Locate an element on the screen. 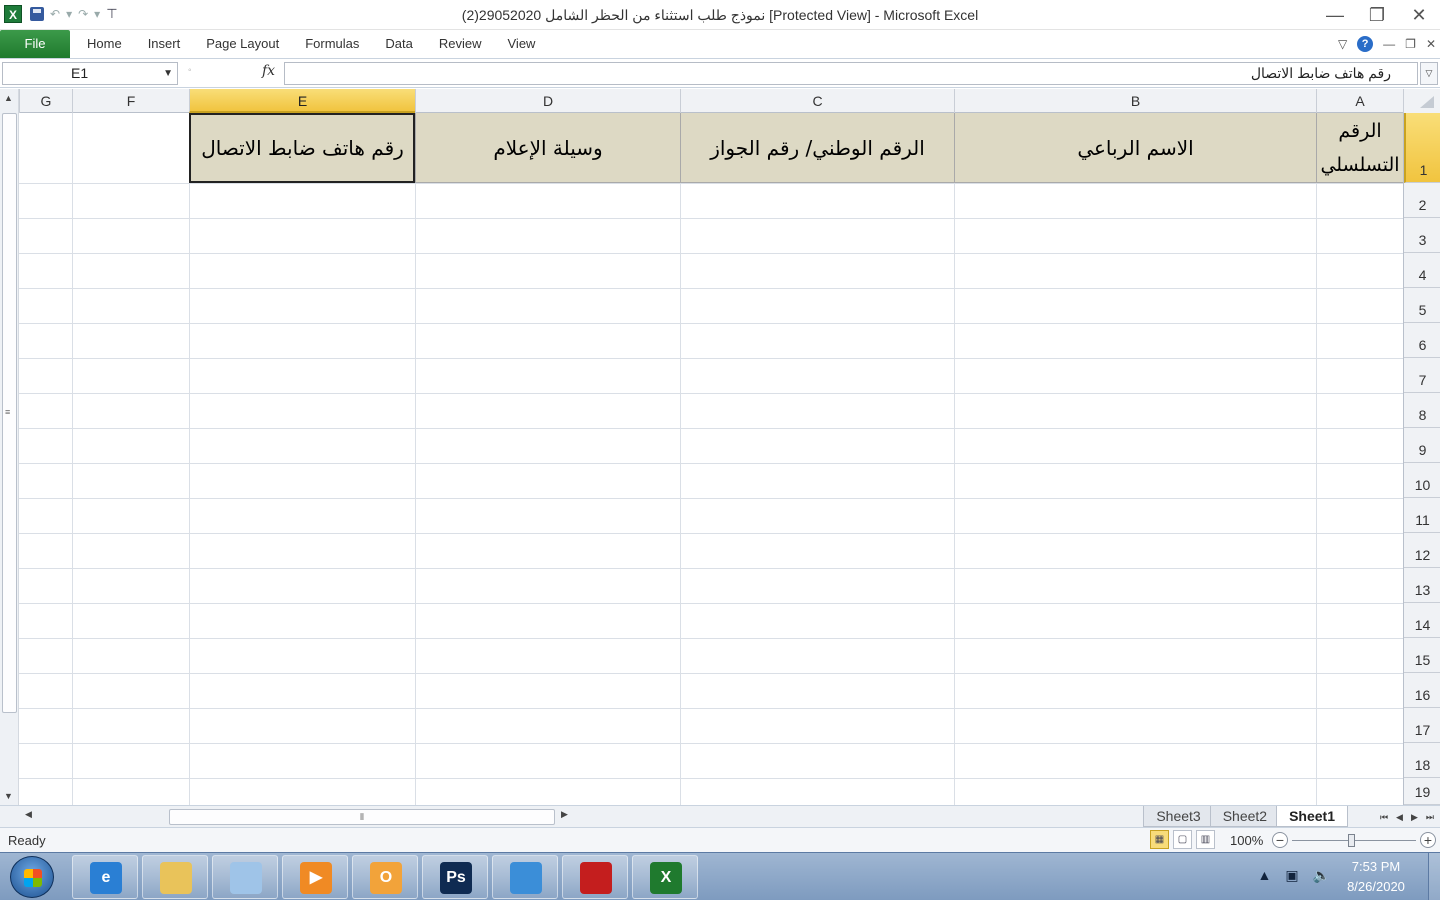 The width and height of the screenshot is (1440, 900). ribbon-collapse-icon: ▽ is located at coordinates (1342, 44).